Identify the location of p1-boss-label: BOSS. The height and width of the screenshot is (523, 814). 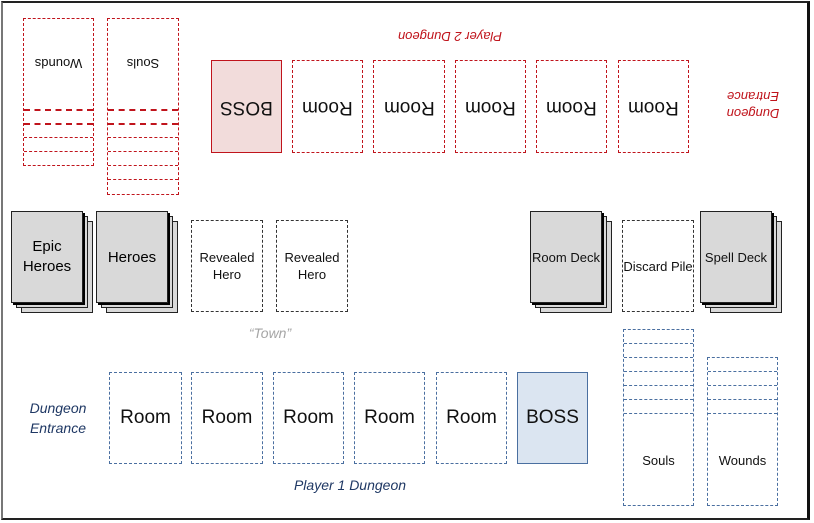
(552, 417).